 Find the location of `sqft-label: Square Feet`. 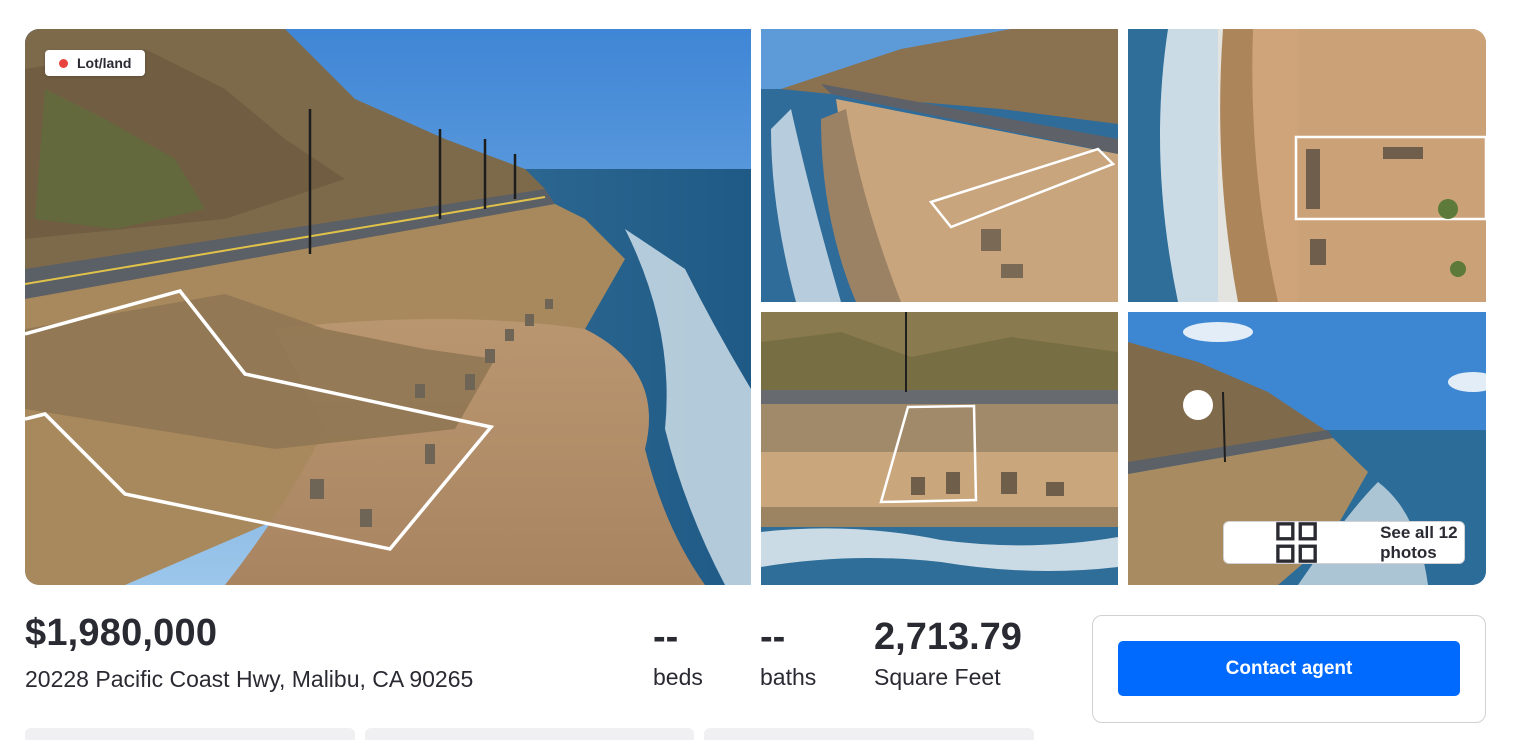

sqft-label: Square Feet is located at coordinates (937, 677).